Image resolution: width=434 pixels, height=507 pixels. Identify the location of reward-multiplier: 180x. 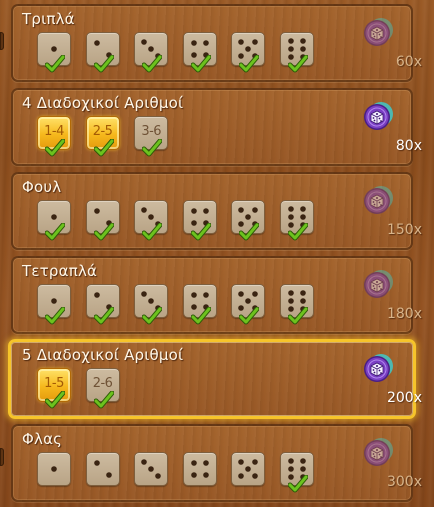
(404, 314).